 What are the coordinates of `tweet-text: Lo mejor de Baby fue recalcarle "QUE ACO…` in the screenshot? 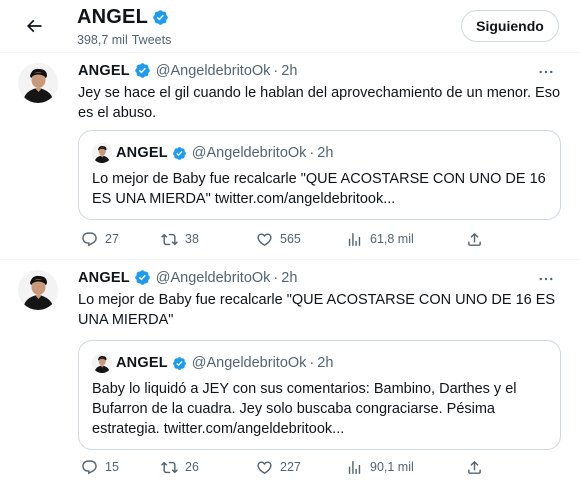 It's located at (317, 310).